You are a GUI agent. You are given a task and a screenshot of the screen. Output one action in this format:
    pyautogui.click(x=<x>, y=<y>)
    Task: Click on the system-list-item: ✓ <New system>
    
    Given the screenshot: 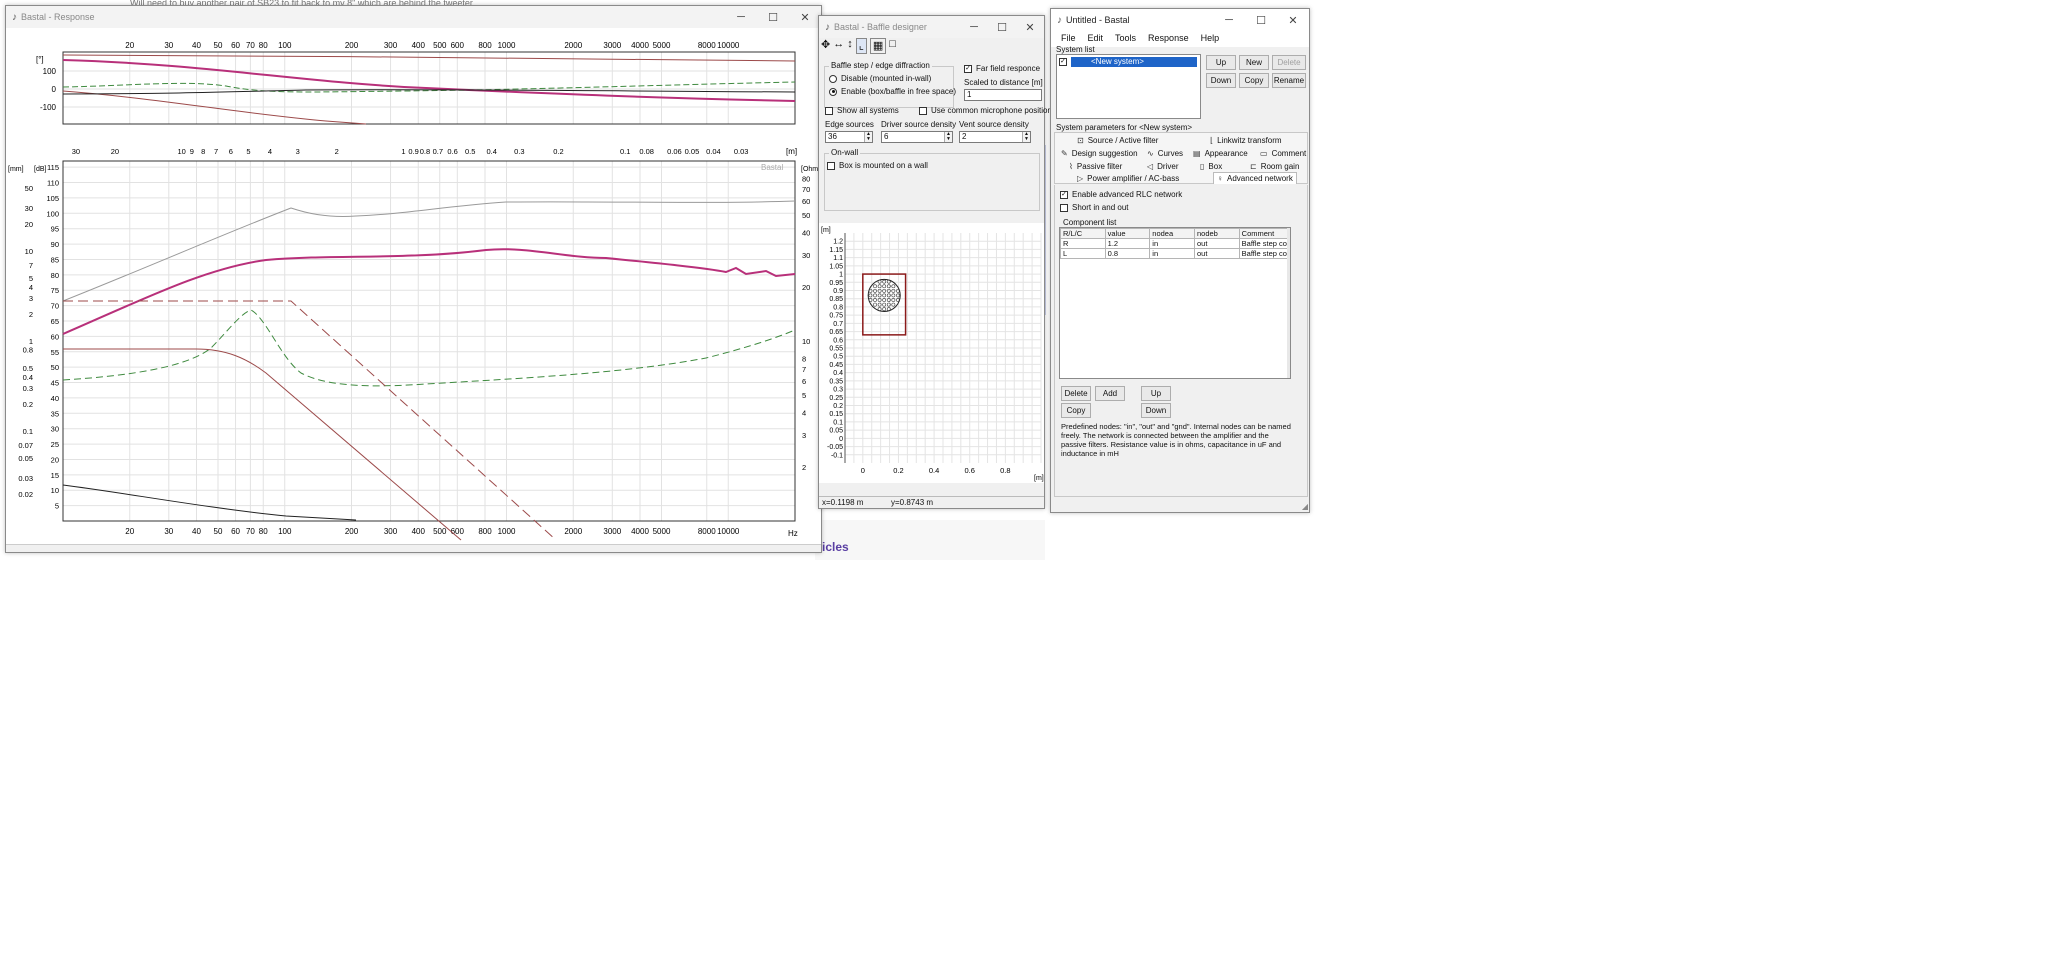 What is the action you would take?
    pyautogui.click(x=1128, y=62)
    